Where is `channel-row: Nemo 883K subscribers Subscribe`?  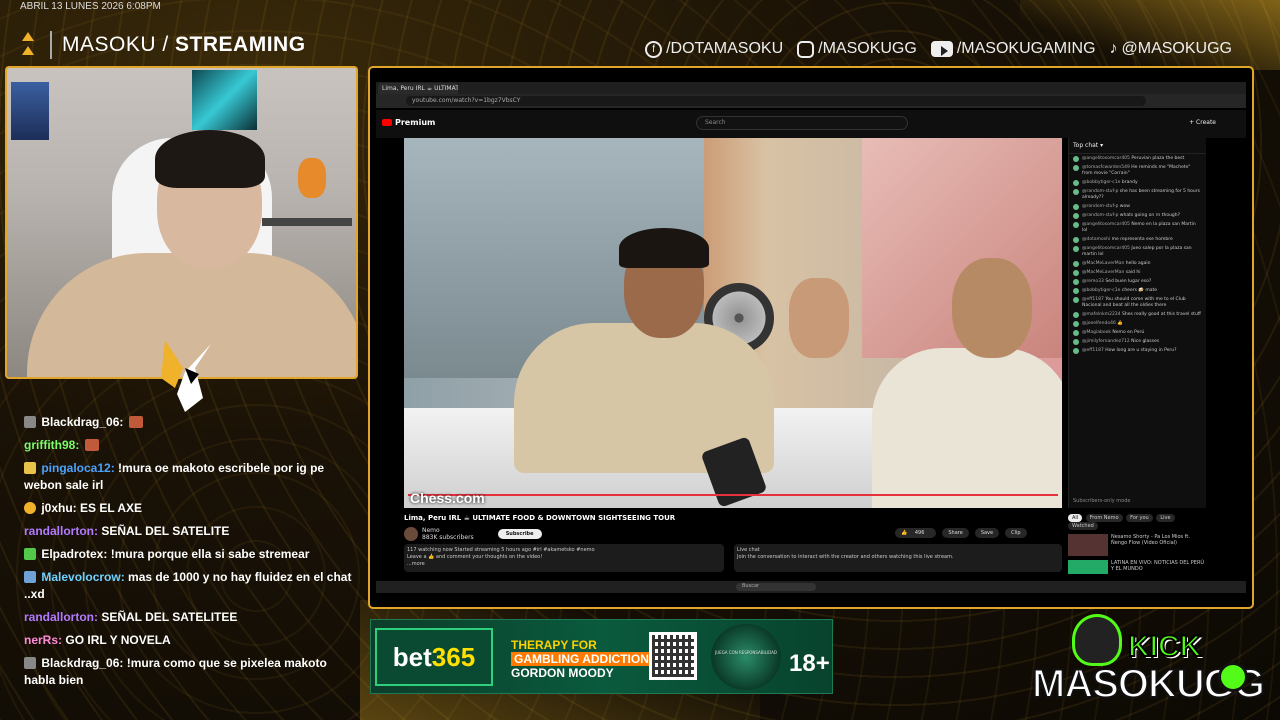
channel-row: Nemo 883K subscribers Subscribe is located at coordinates (473, 534).